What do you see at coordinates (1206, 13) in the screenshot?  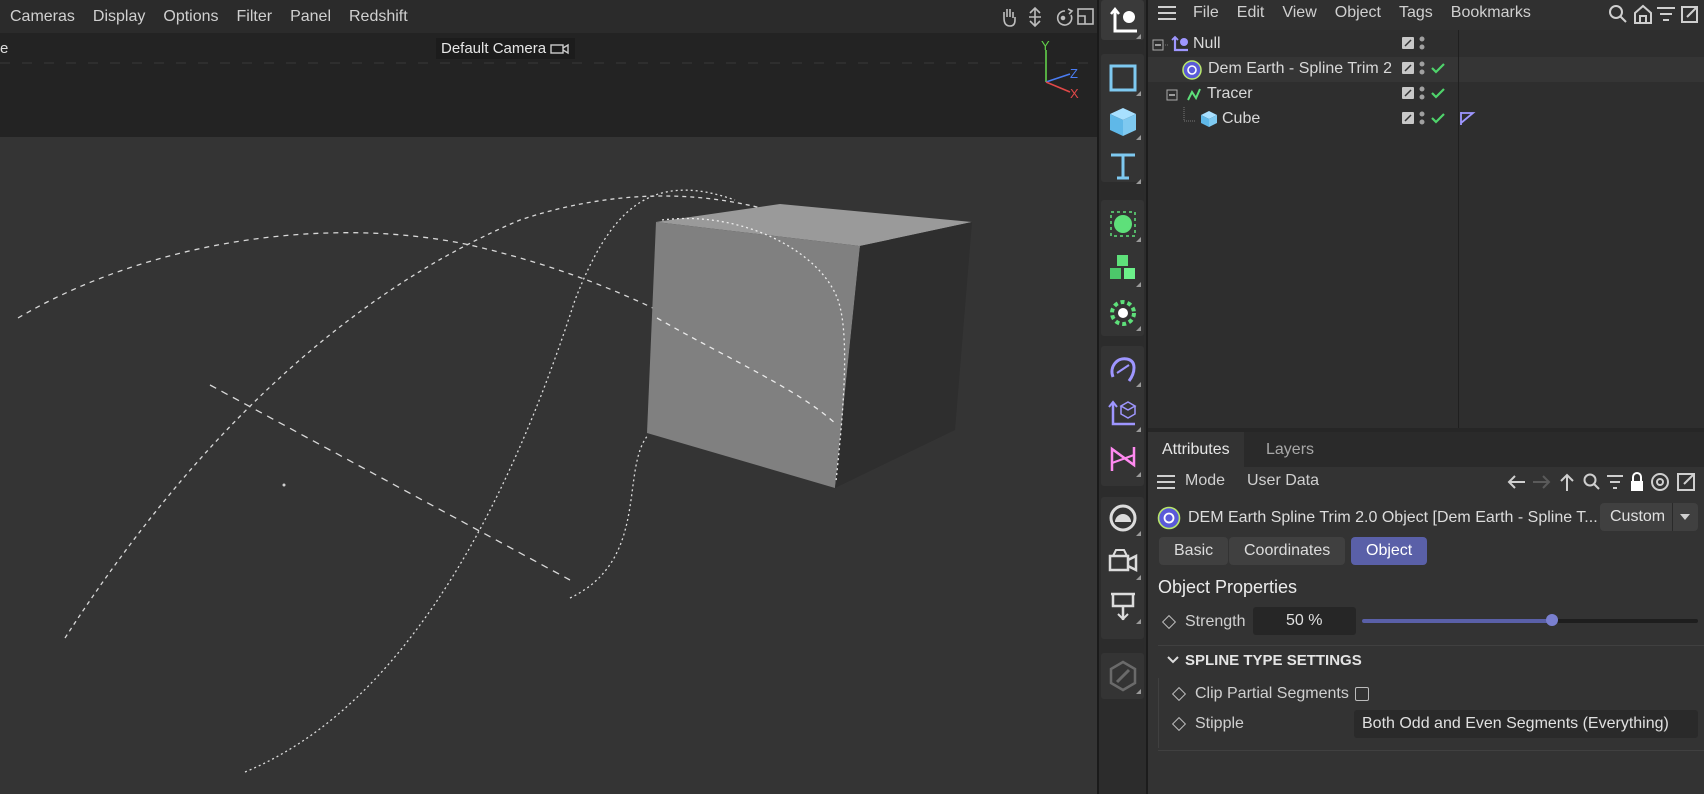 I see `menu-file: File` at bounding box center [1206, 13].